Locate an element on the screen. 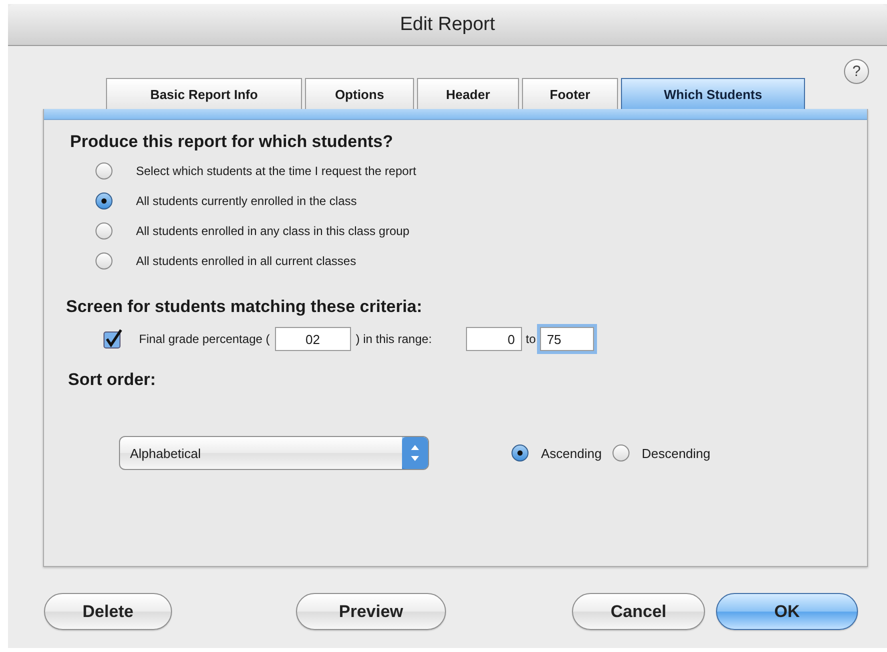 The height and width of the screenshot is (652, 887). input-field: 0 is located at coordinates (494, 339).